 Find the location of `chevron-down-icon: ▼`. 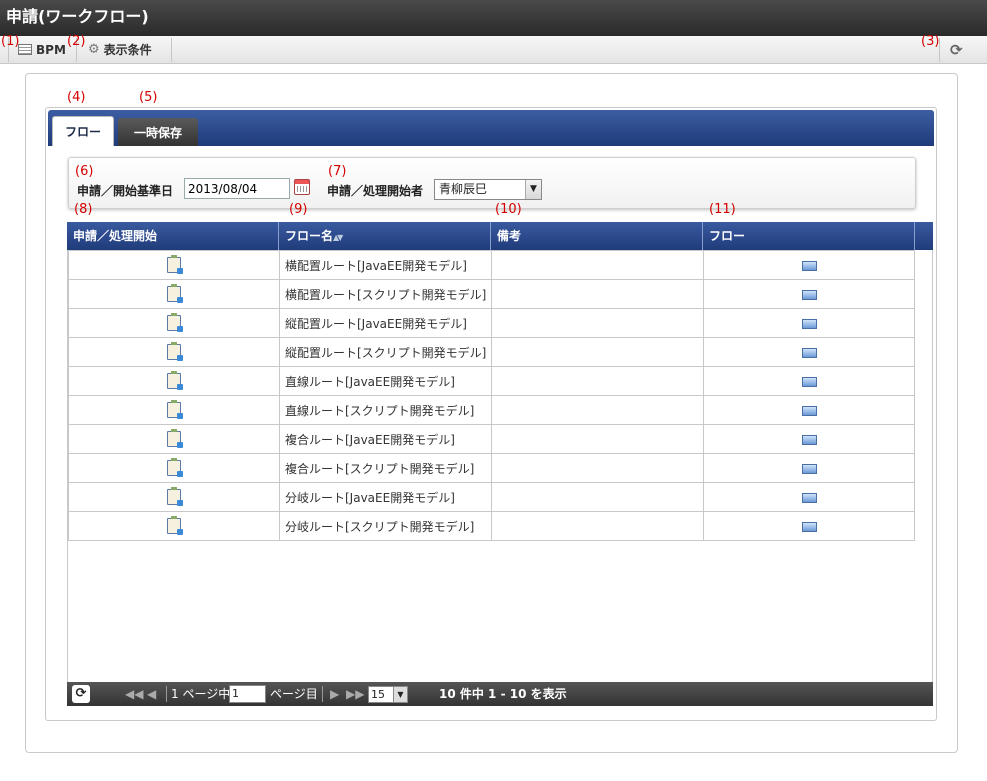

chevron-down-icon: ▼ is located at coordinates (533, 189).